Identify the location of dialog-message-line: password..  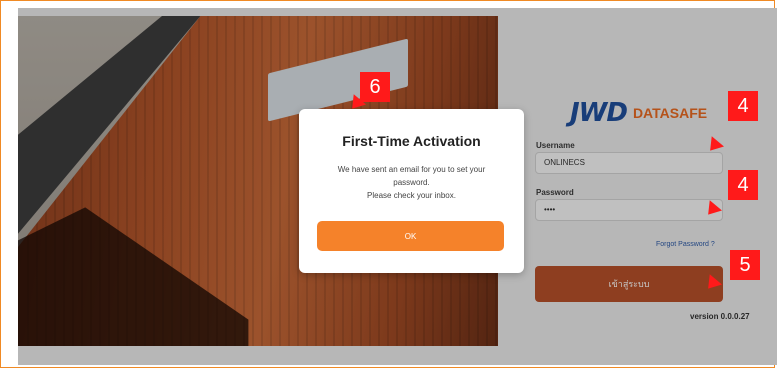
(411, 182).